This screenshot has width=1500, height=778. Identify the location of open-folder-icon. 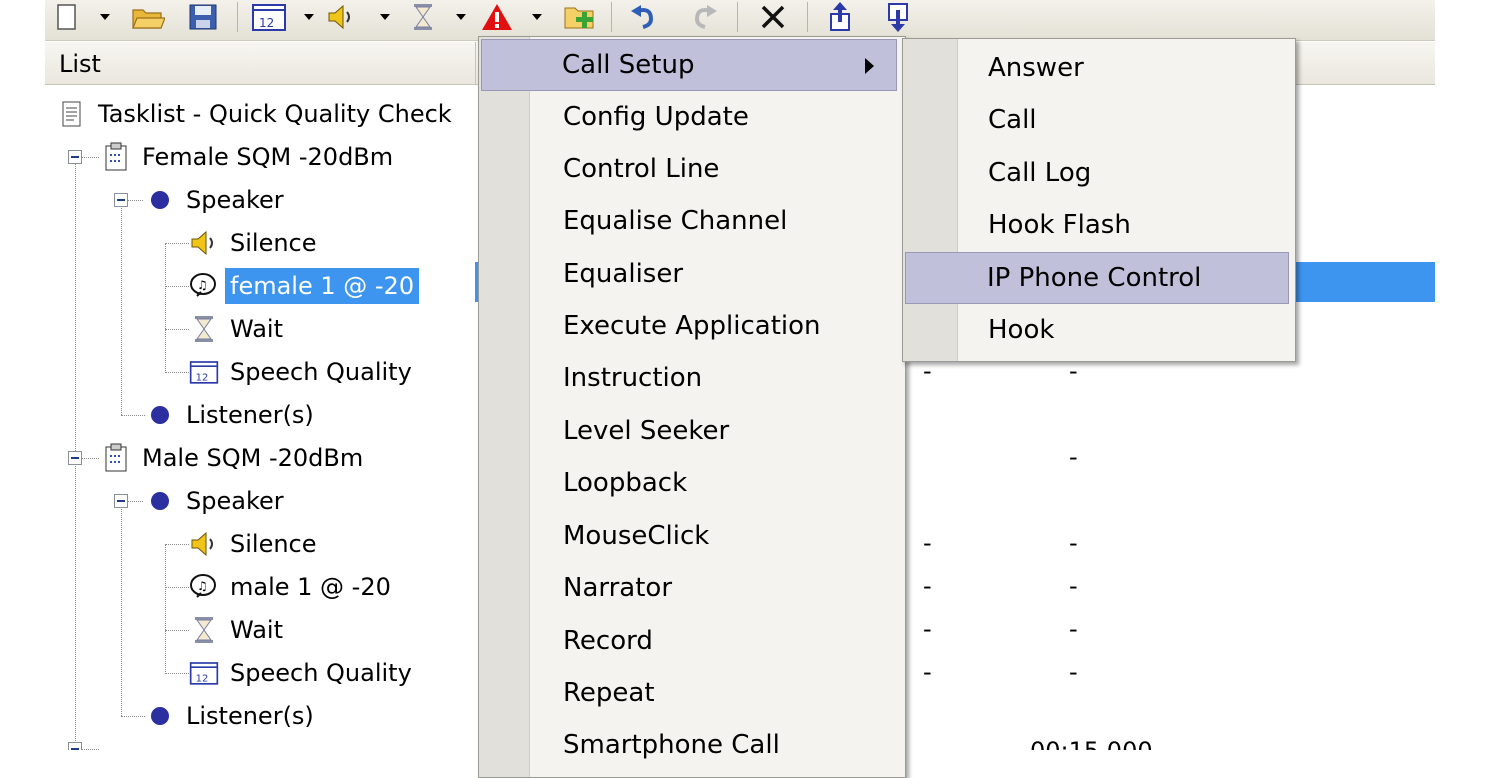
(148, 17).